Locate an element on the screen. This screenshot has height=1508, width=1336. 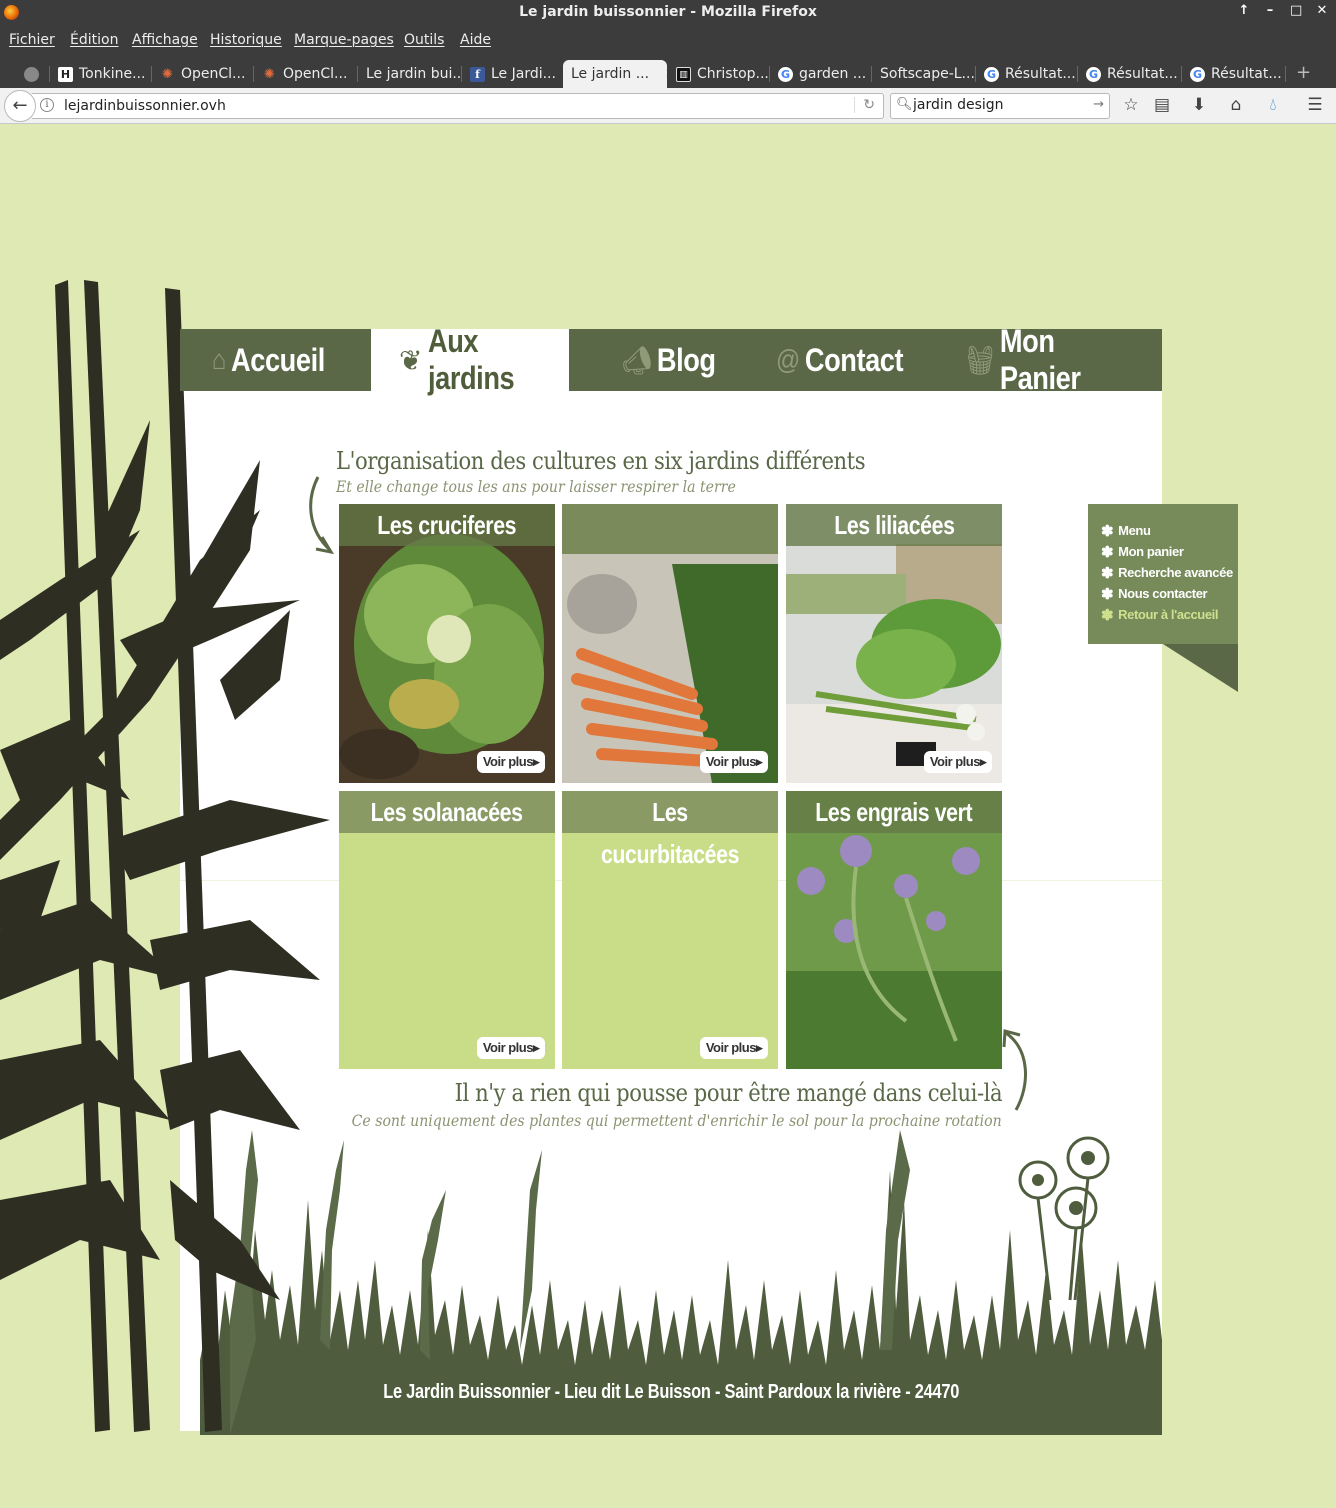
back-button: ← is located at coordinates (20, 106).